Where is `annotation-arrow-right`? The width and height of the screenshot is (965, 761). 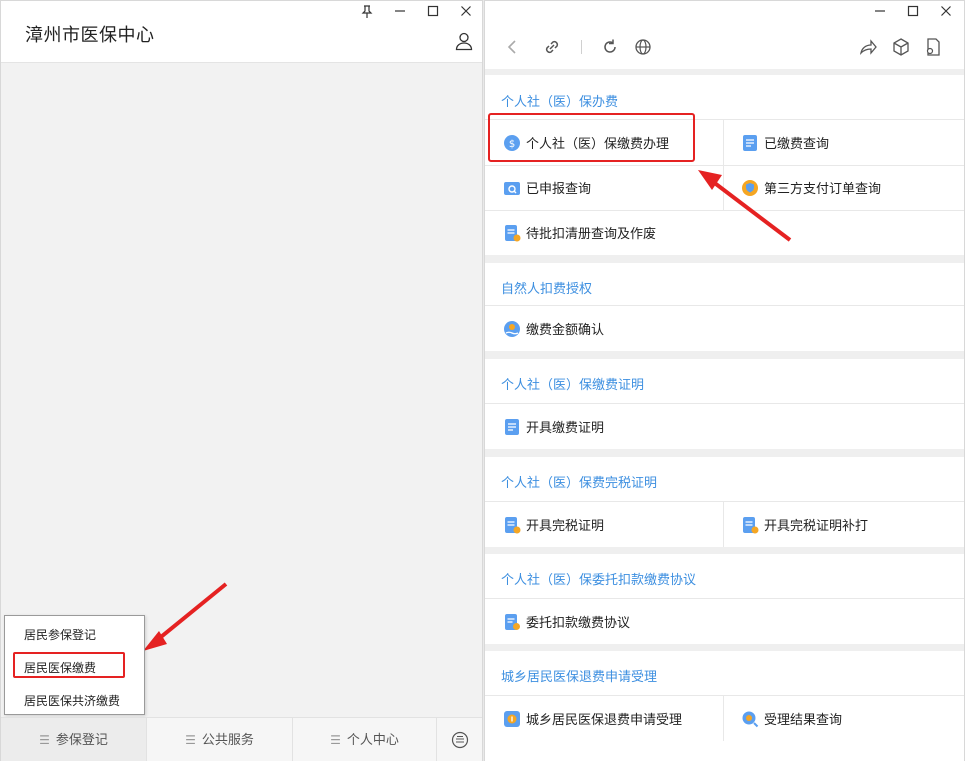
annotation-arrow-right is located at coordinates (745, 206).